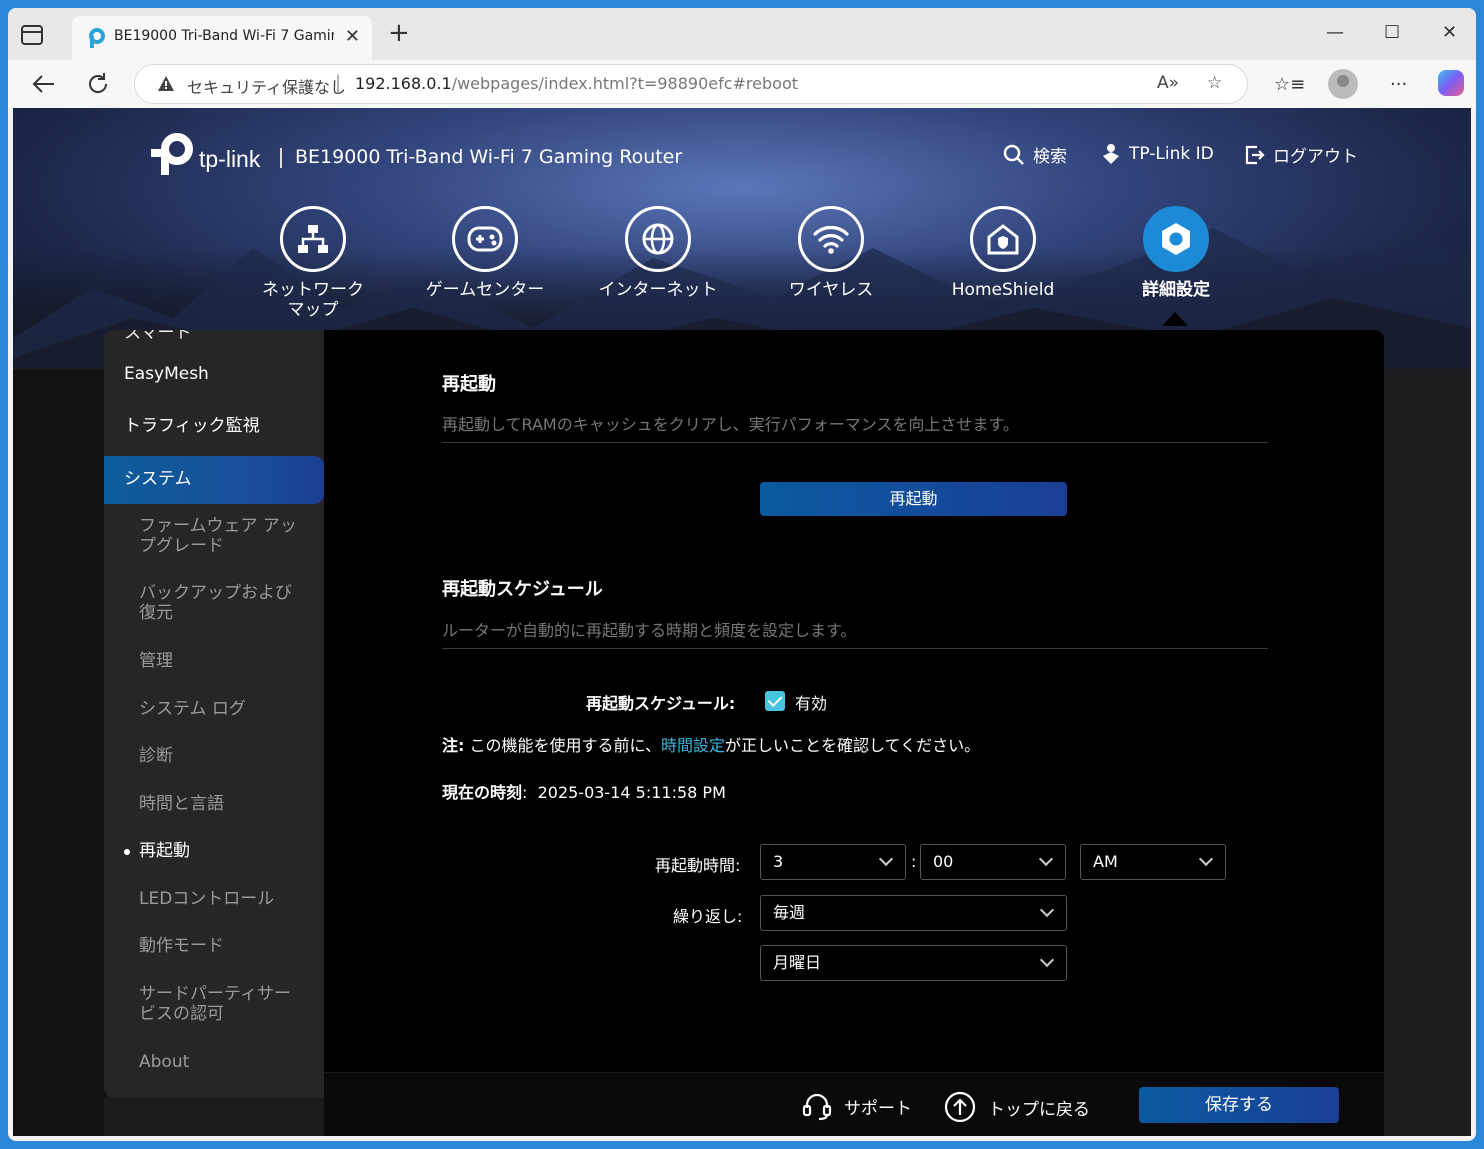 This screenshot has height=1149, width=1484. Describe the element at coordinates (1013, 154) in the screenshot. I see `search-icon` at that location.